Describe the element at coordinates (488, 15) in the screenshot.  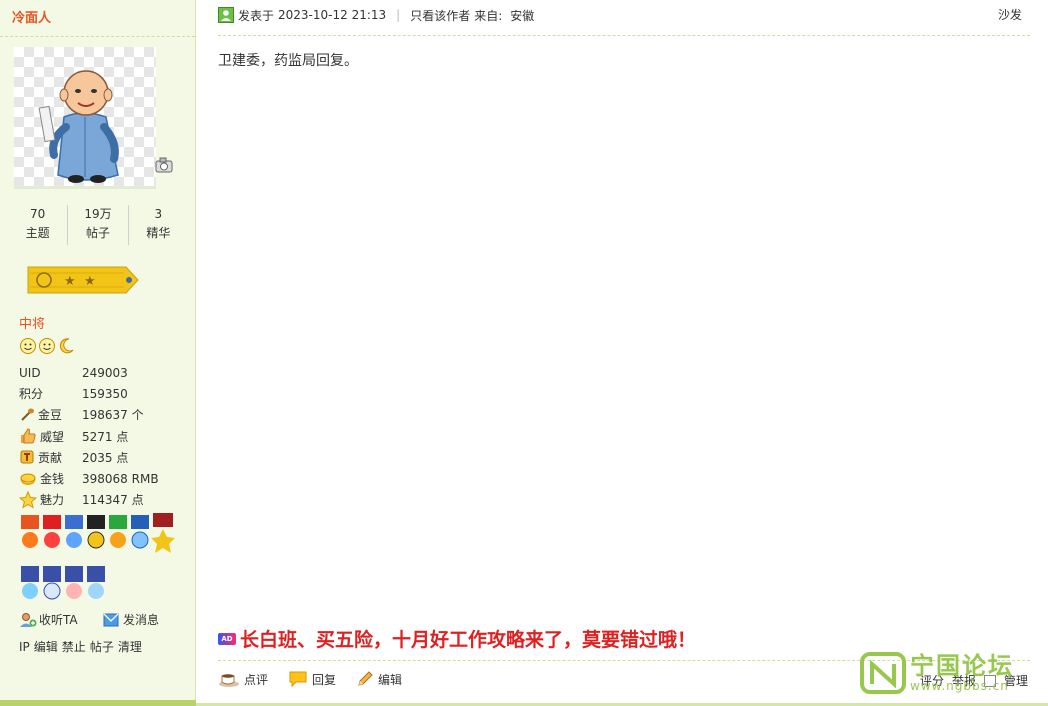
I see `from-label: 来自:` at that location.